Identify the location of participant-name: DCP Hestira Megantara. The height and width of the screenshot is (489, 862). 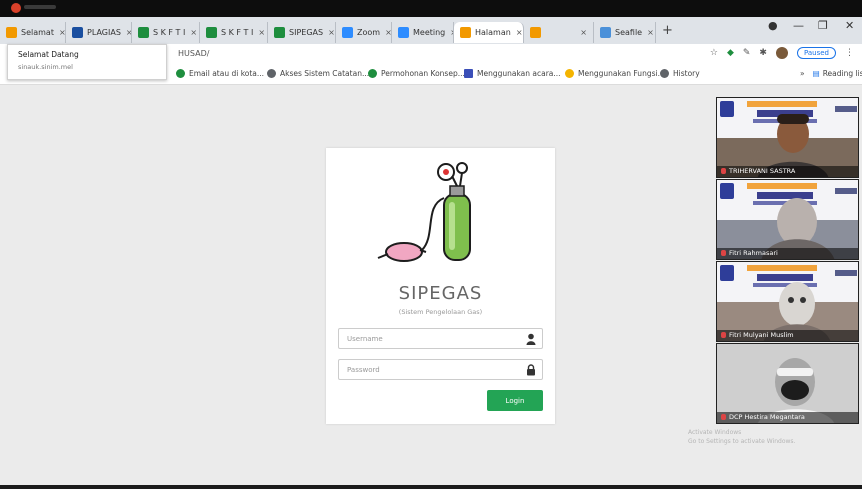
(787, 417).